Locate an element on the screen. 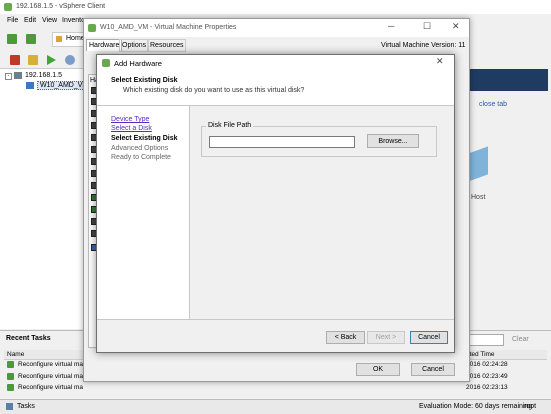 The width and height of the screenshot is (551, 414). vm-version: Virtual Machine Version: 11 is located at coordinates (423, 45).